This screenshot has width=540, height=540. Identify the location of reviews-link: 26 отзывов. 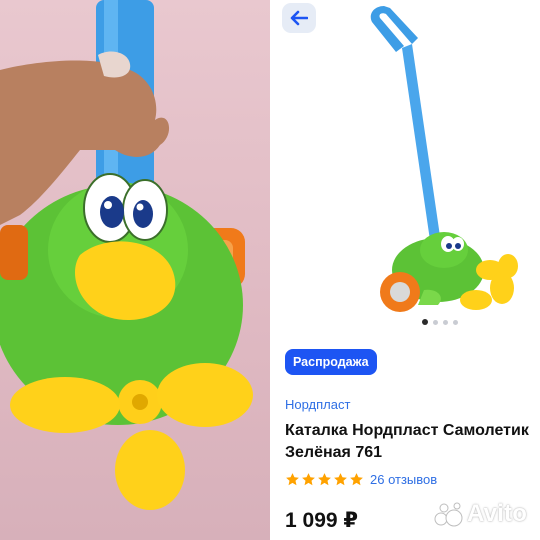
(403, 479).